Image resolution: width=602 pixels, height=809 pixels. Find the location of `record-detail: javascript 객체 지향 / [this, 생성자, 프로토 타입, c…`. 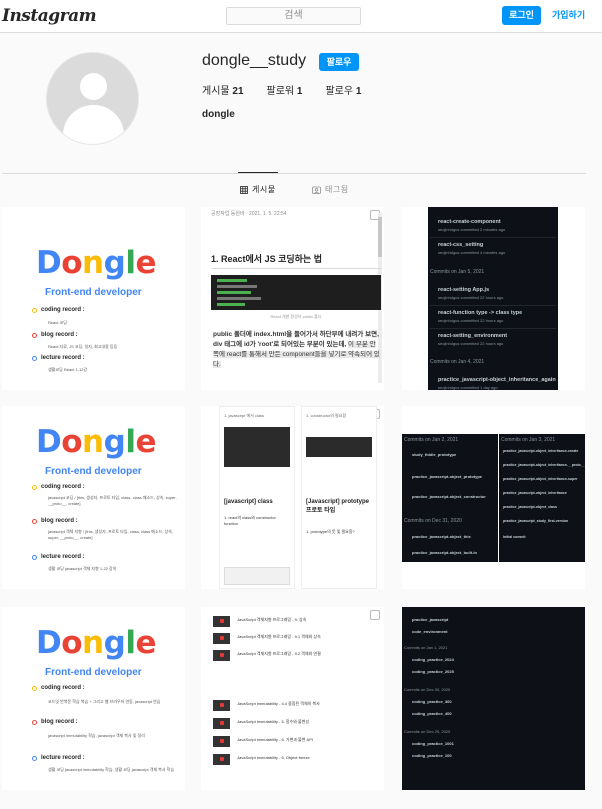

record-detail: javascript 객체 지향 / [this, 생성자, 프로토 타입, c… is located at coordinates (111, 534).